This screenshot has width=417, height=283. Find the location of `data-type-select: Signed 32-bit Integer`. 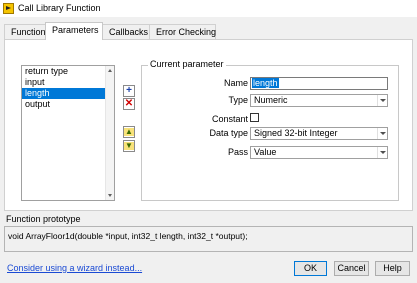

data-type-select: Signed 32-bit Integer is located at coordinates (319, 133).